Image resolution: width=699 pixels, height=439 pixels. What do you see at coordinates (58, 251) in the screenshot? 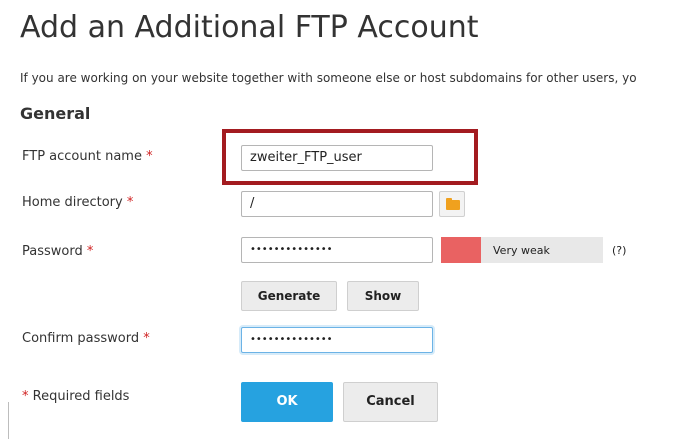
I see `password-label: Password *` at bounding box center [58, 251].